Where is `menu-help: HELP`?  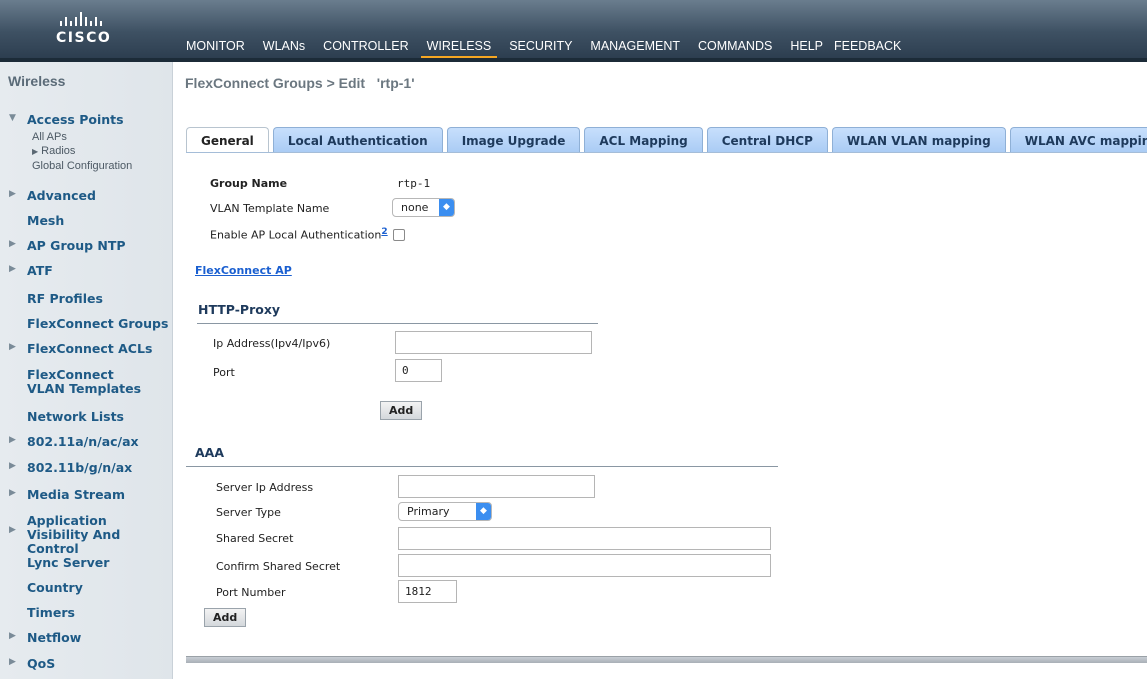 menu-help: HELP is located at coordinates (806, 46).